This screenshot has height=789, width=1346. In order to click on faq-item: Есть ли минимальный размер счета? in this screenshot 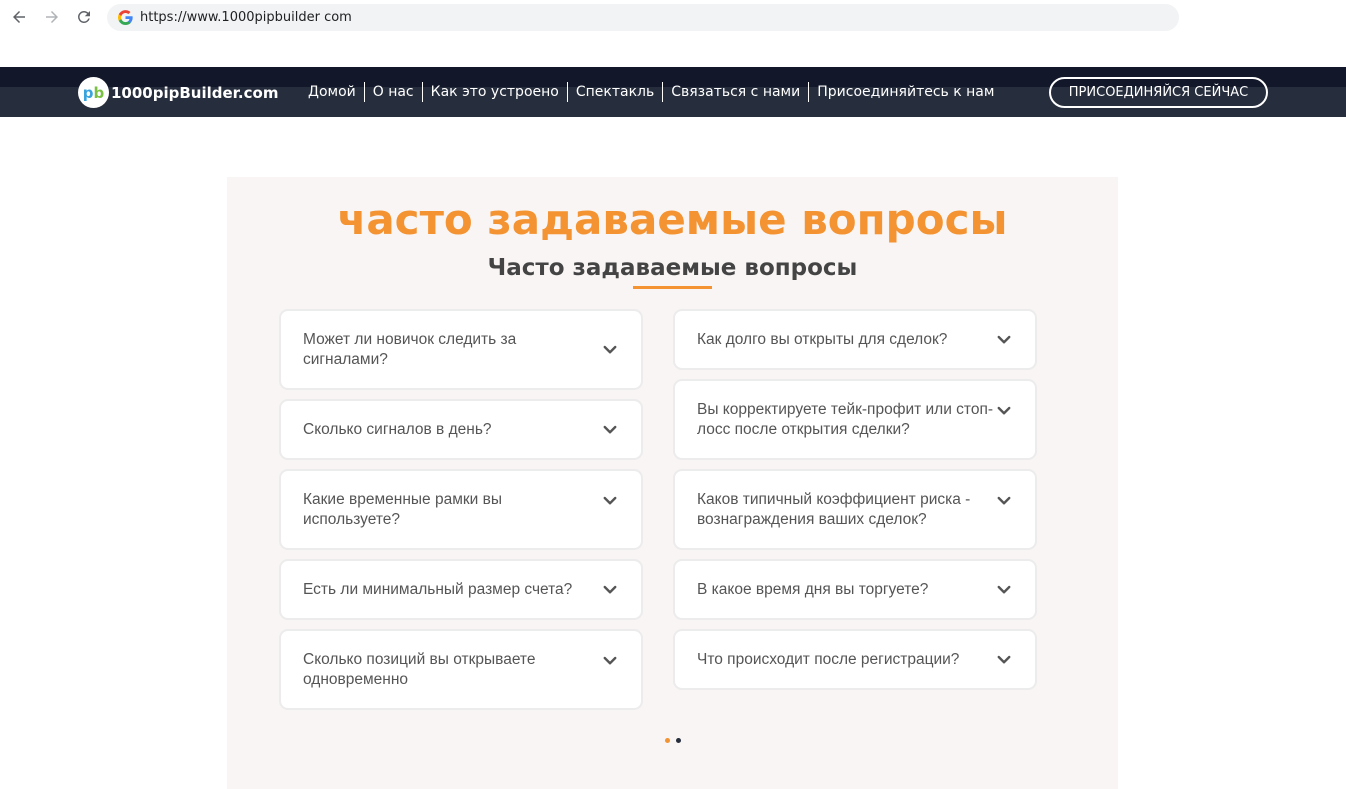, I will do `click(461, 589)`.